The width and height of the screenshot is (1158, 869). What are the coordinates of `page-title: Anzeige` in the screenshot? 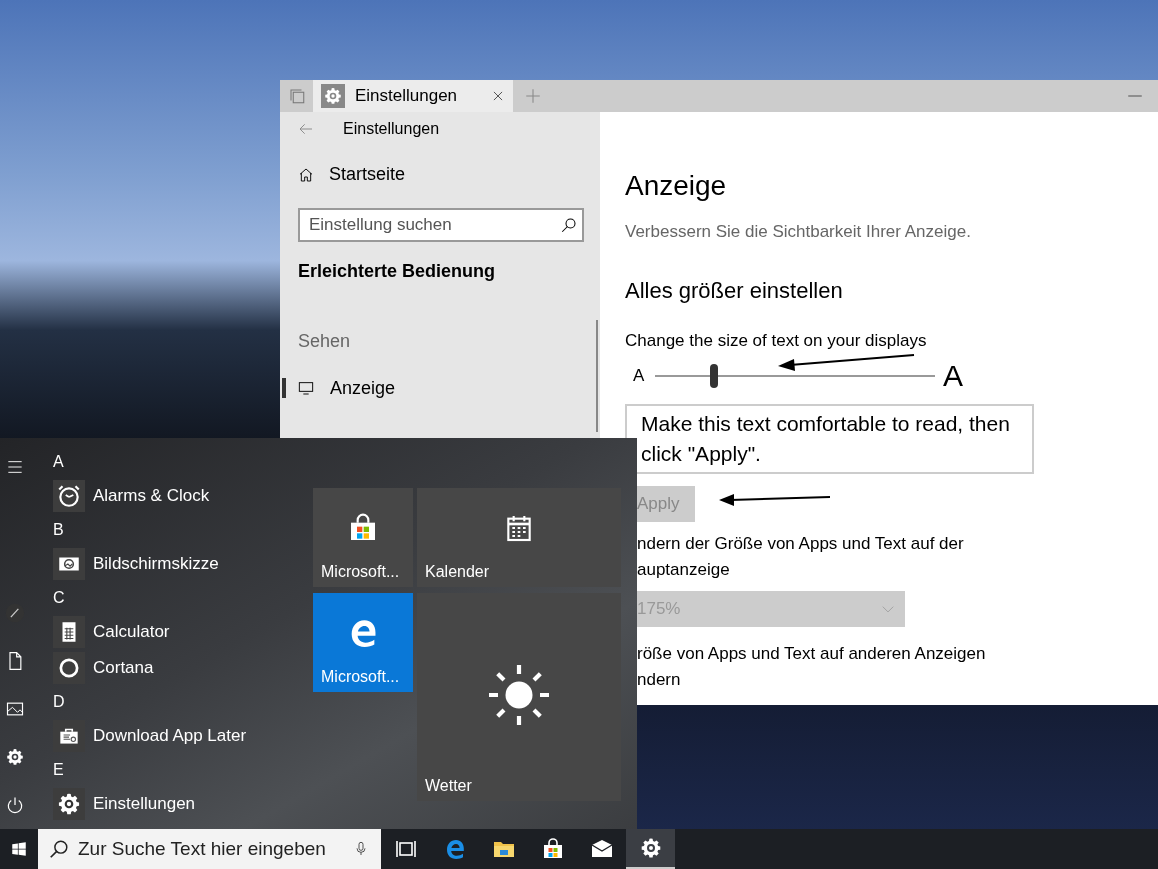 It's located at (676, 186).